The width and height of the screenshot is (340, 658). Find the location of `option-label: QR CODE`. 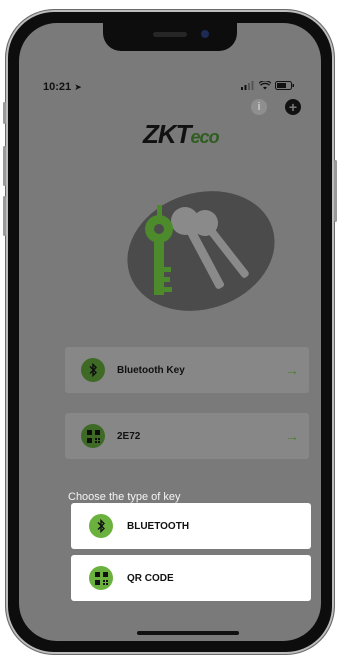

option-label: QR CODE is located at coordinates (150, 578).